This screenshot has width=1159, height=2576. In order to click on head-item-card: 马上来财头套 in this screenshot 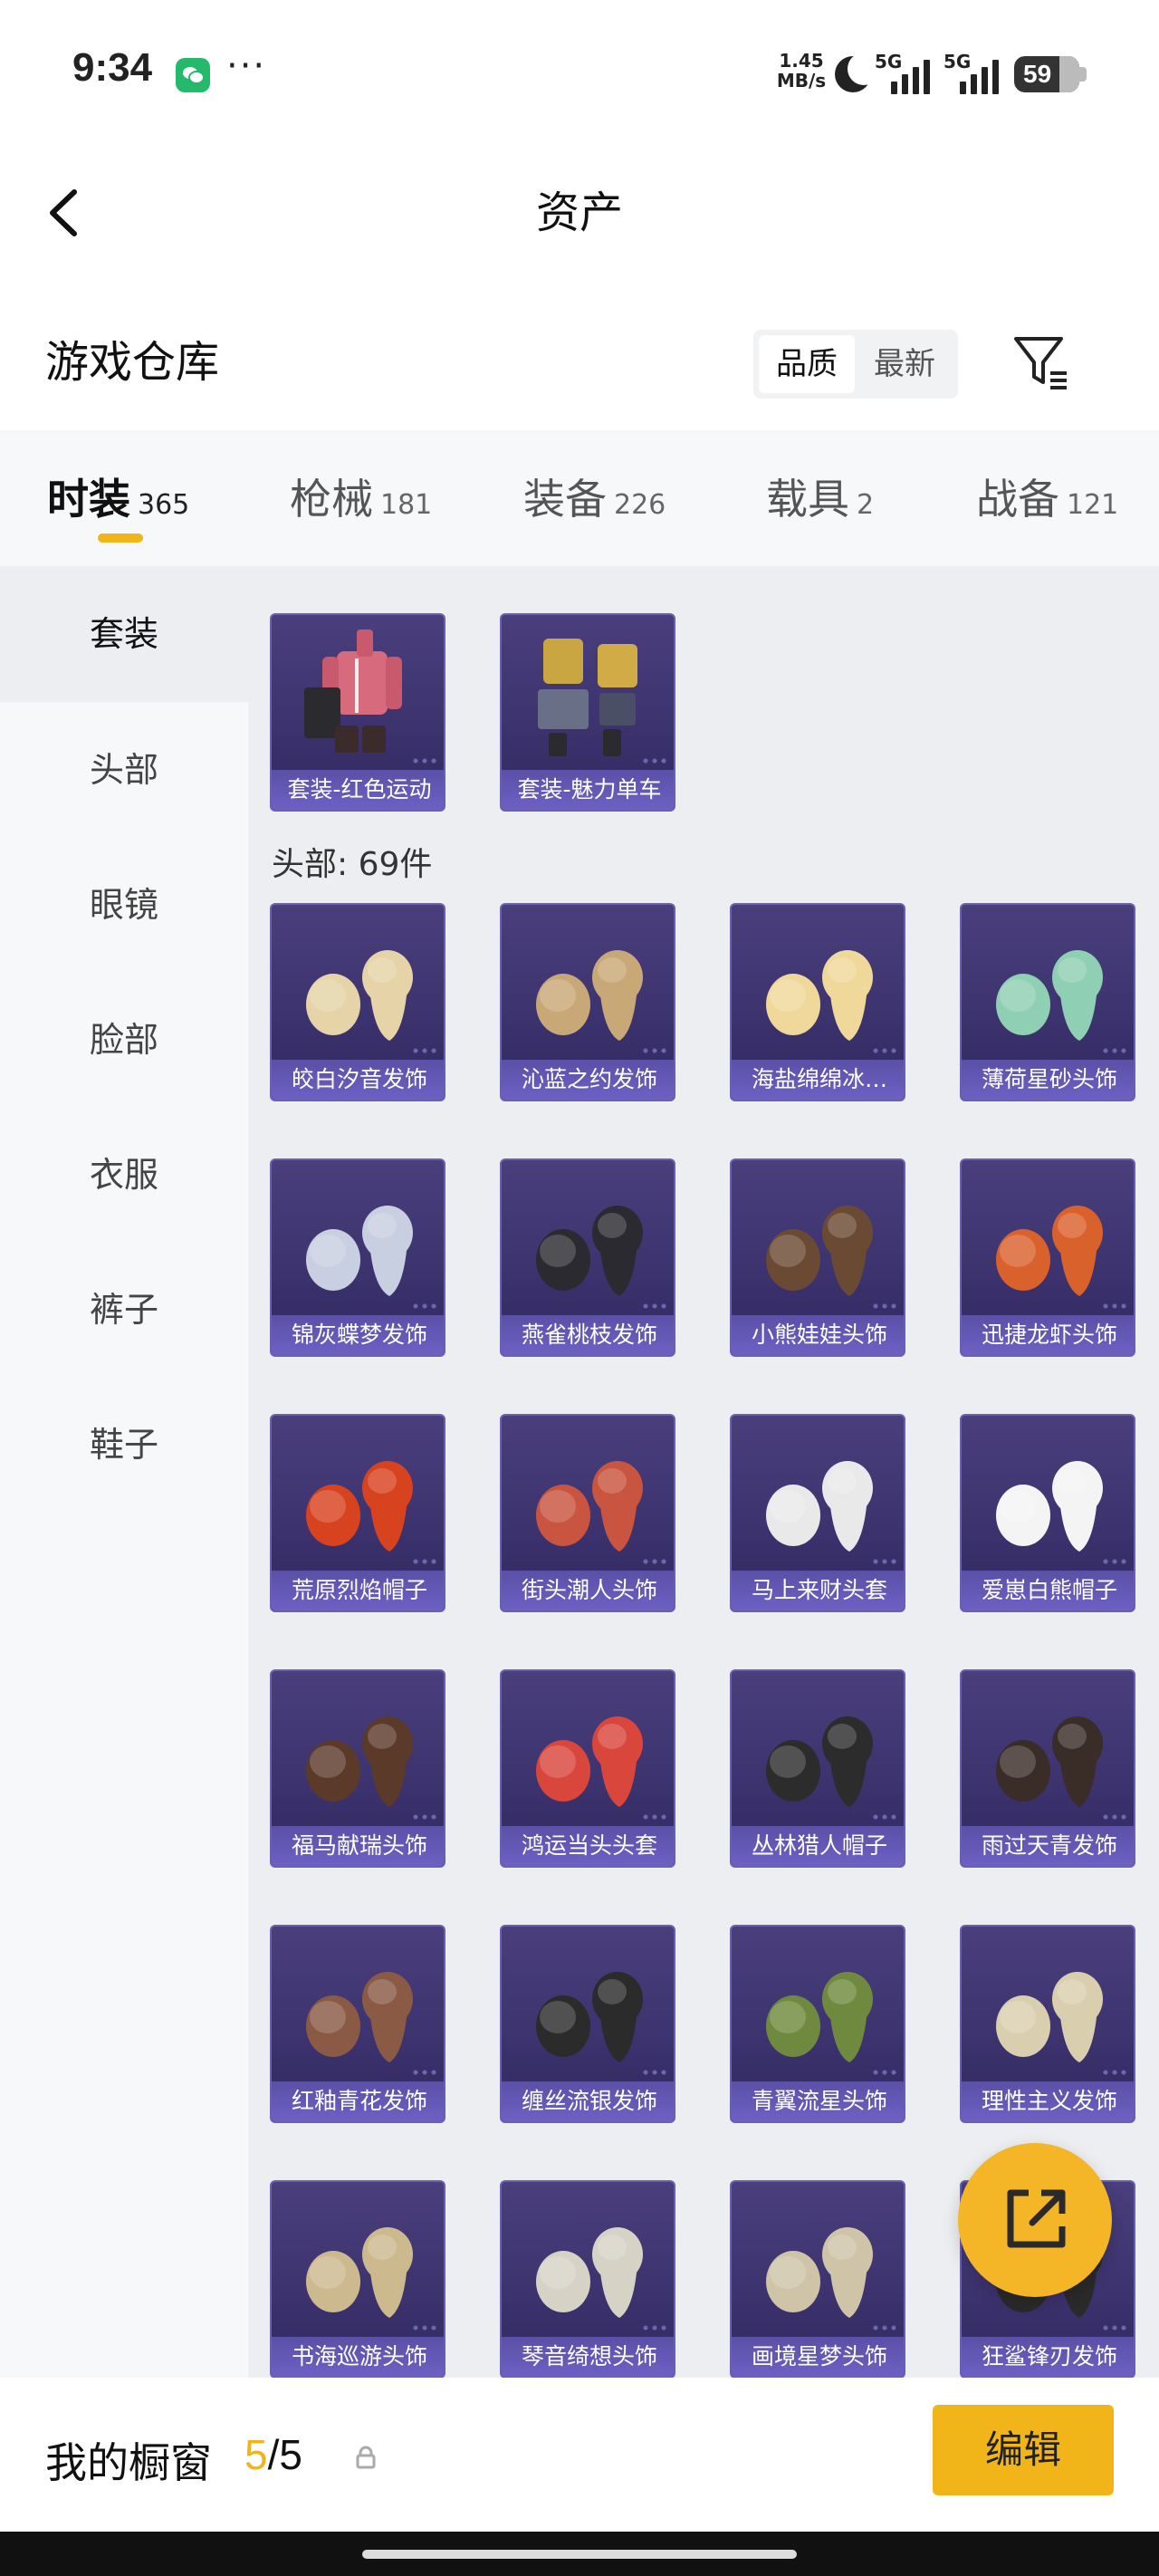, I will do `click(817, 1513)`.